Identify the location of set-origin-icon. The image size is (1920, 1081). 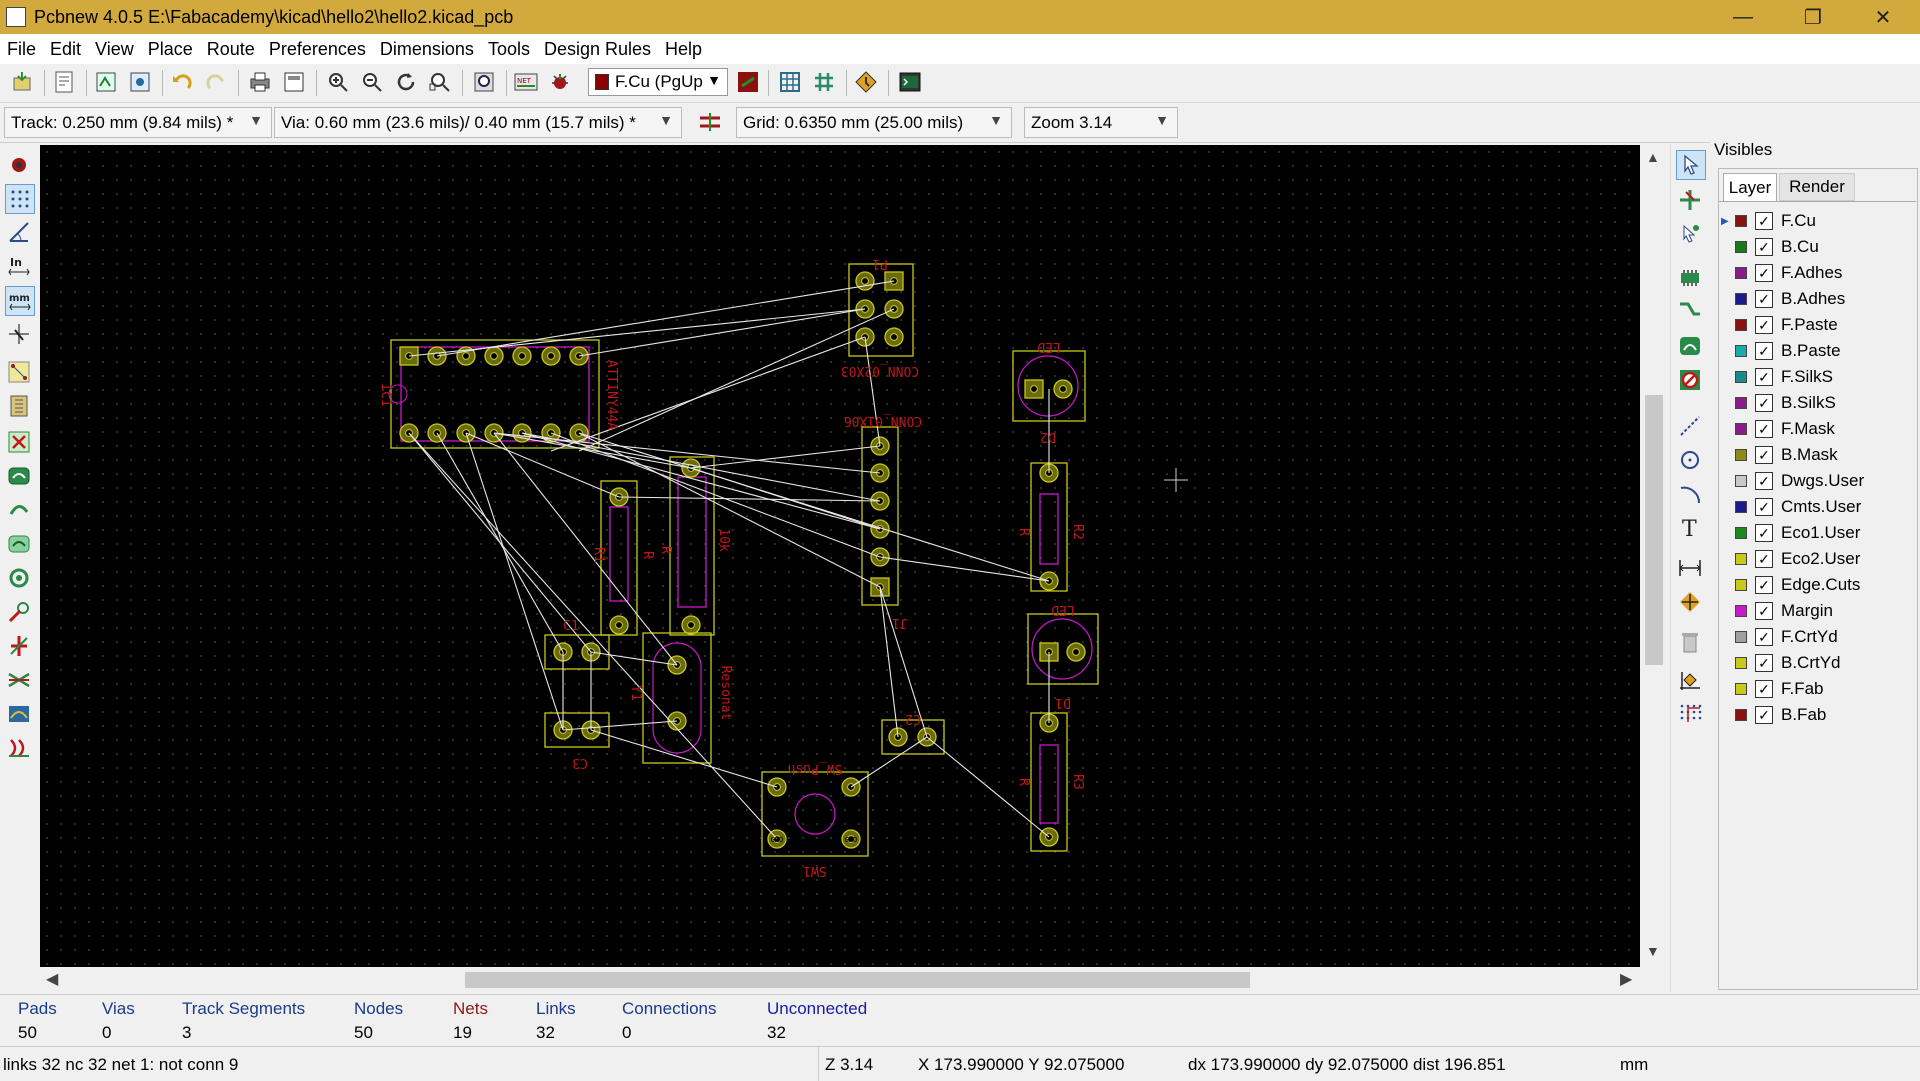
(1690, 680).